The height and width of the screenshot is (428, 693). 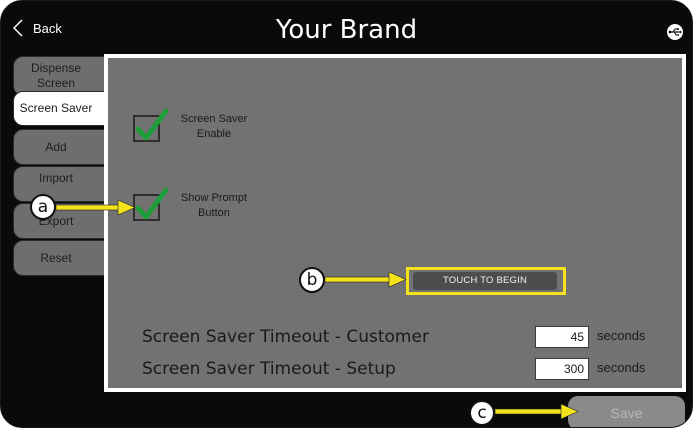 I want to click on tab-dispense-screen: Dispense Screen, so click(x=61, y=76).